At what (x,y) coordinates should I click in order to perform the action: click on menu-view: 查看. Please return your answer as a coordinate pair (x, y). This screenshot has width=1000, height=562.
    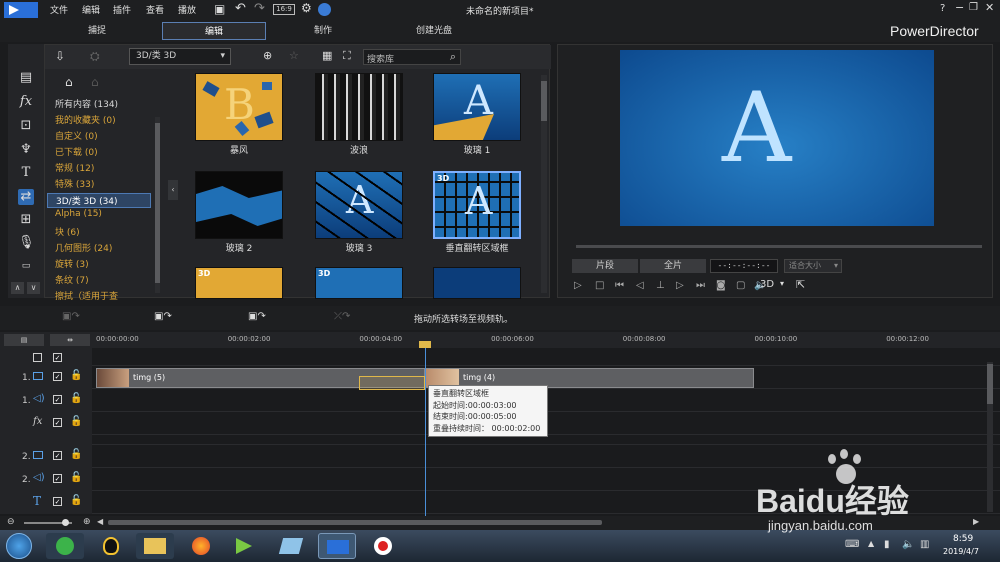
    Looking at the image, I should click on (155, 9).